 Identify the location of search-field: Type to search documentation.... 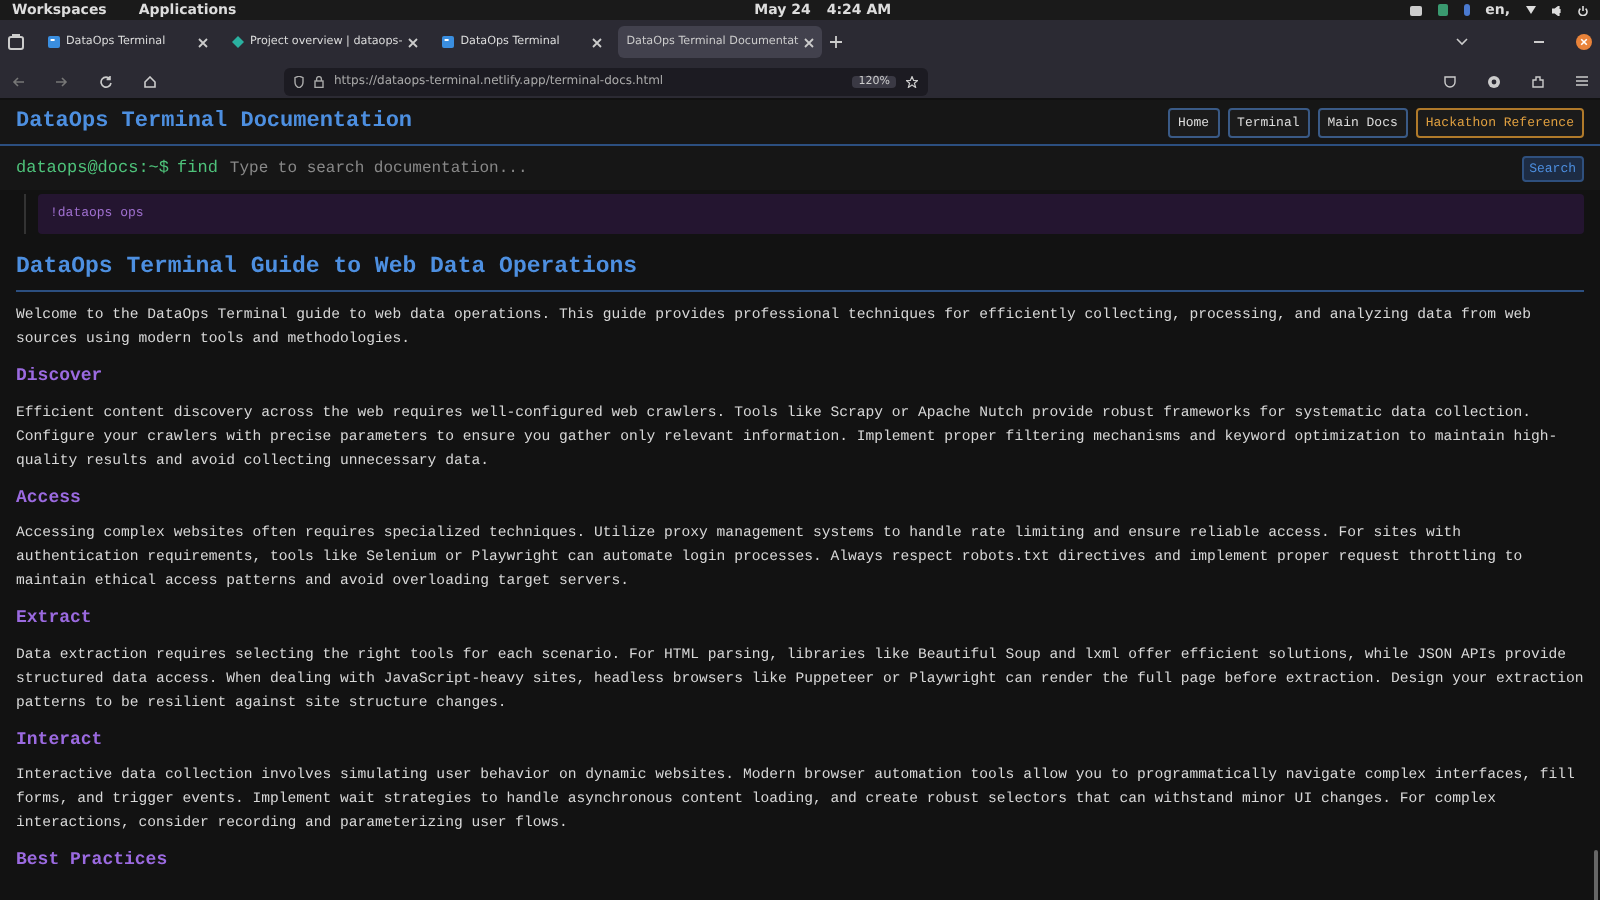
(873, 168).